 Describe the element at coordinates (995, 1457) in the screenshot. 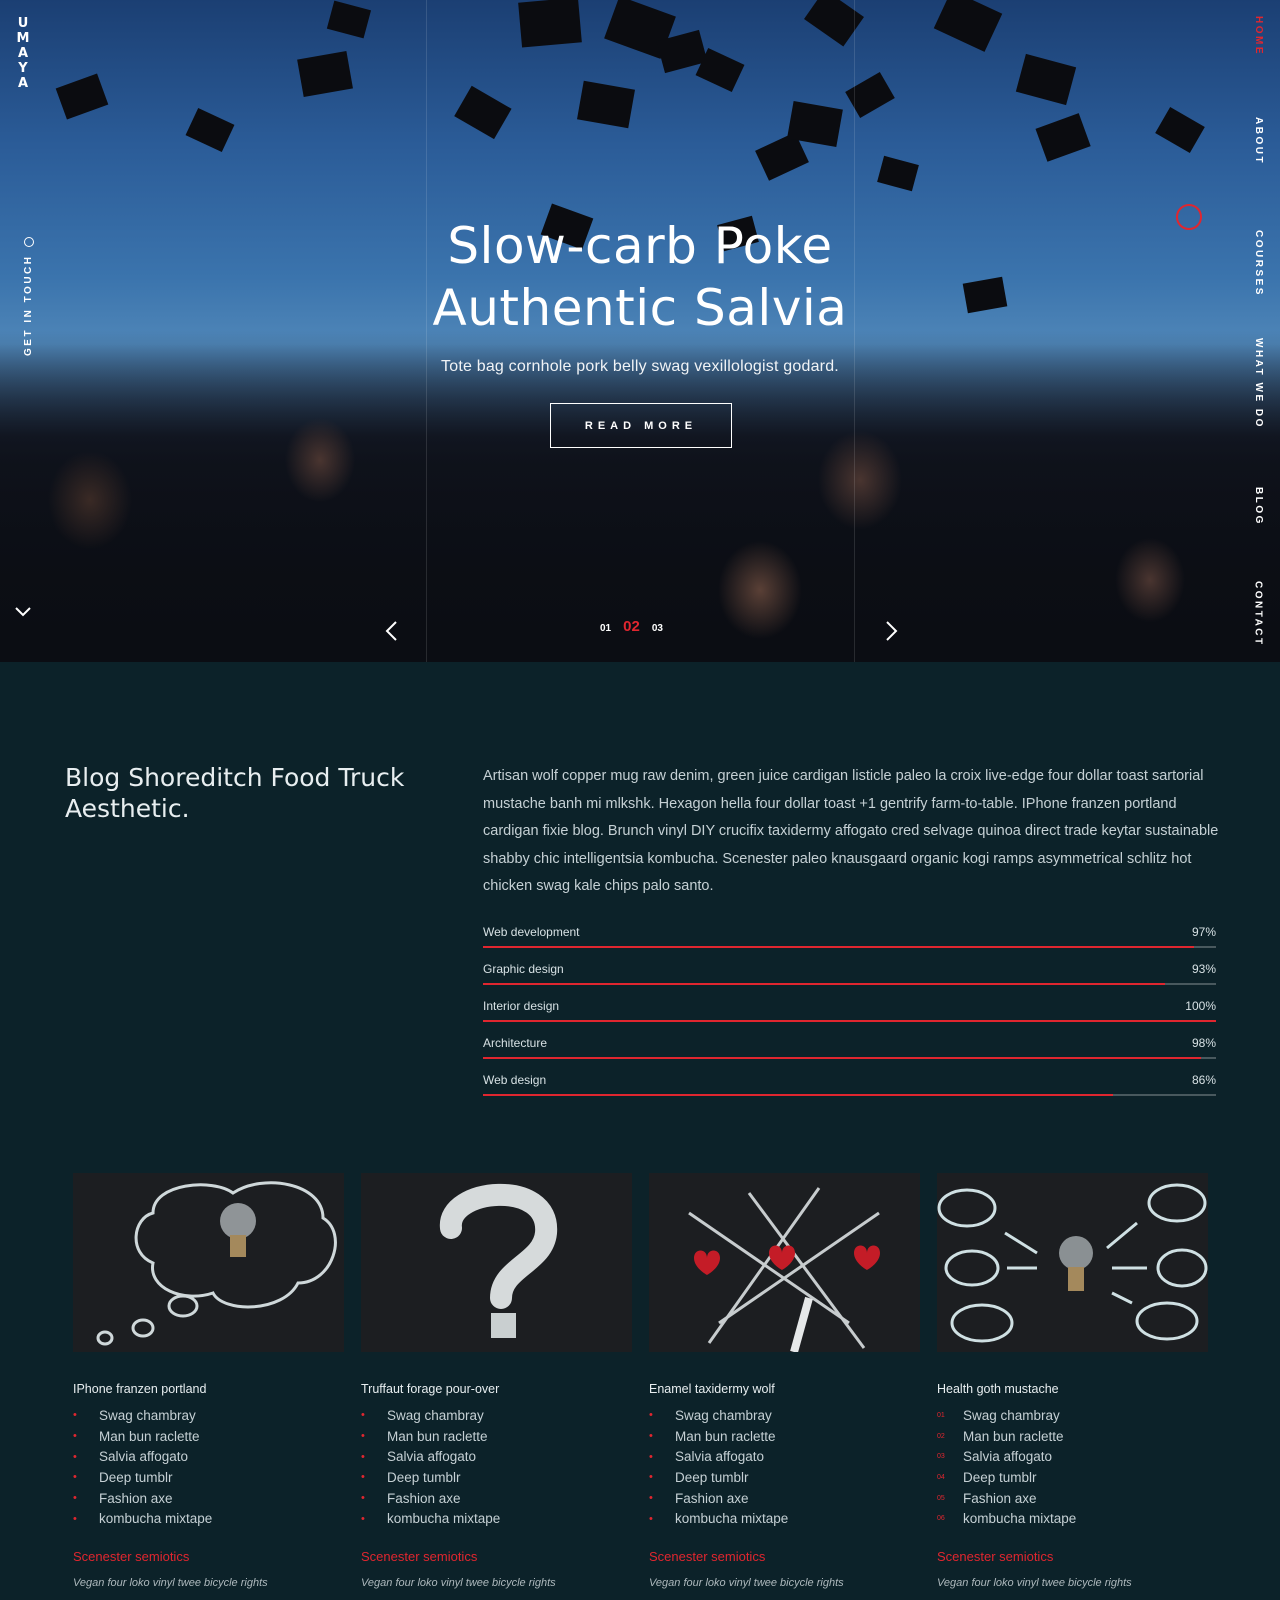

I see `list-item: 03 Salvia affogato` at that location.